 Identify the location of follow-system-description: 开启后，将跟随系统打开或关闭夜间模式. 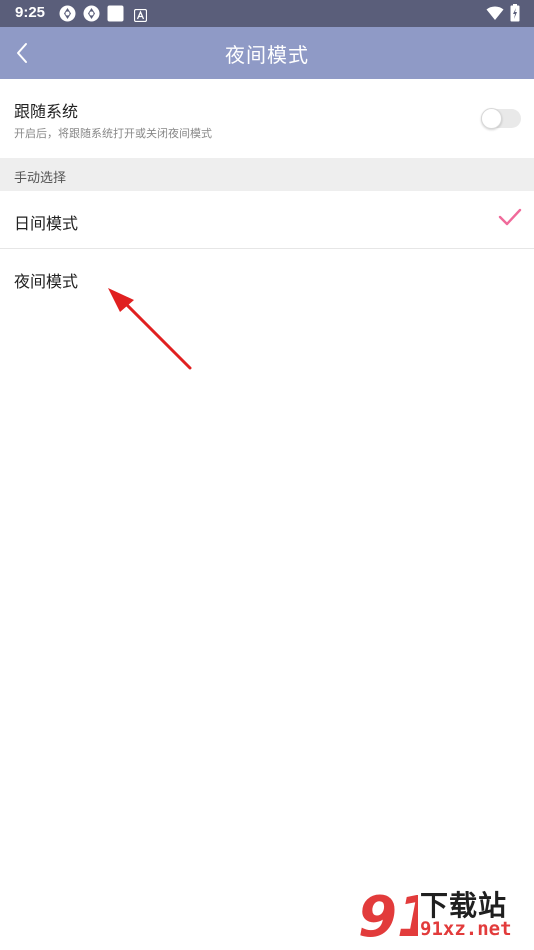
(113, 133).